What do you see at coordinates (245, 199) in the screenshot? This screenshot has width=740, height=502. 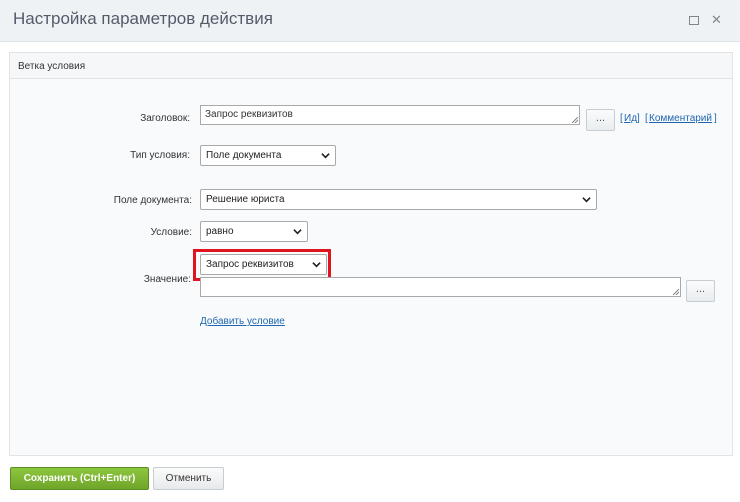 I see `doc-field-value: Решение юриста` at bounding box center [245, 199].